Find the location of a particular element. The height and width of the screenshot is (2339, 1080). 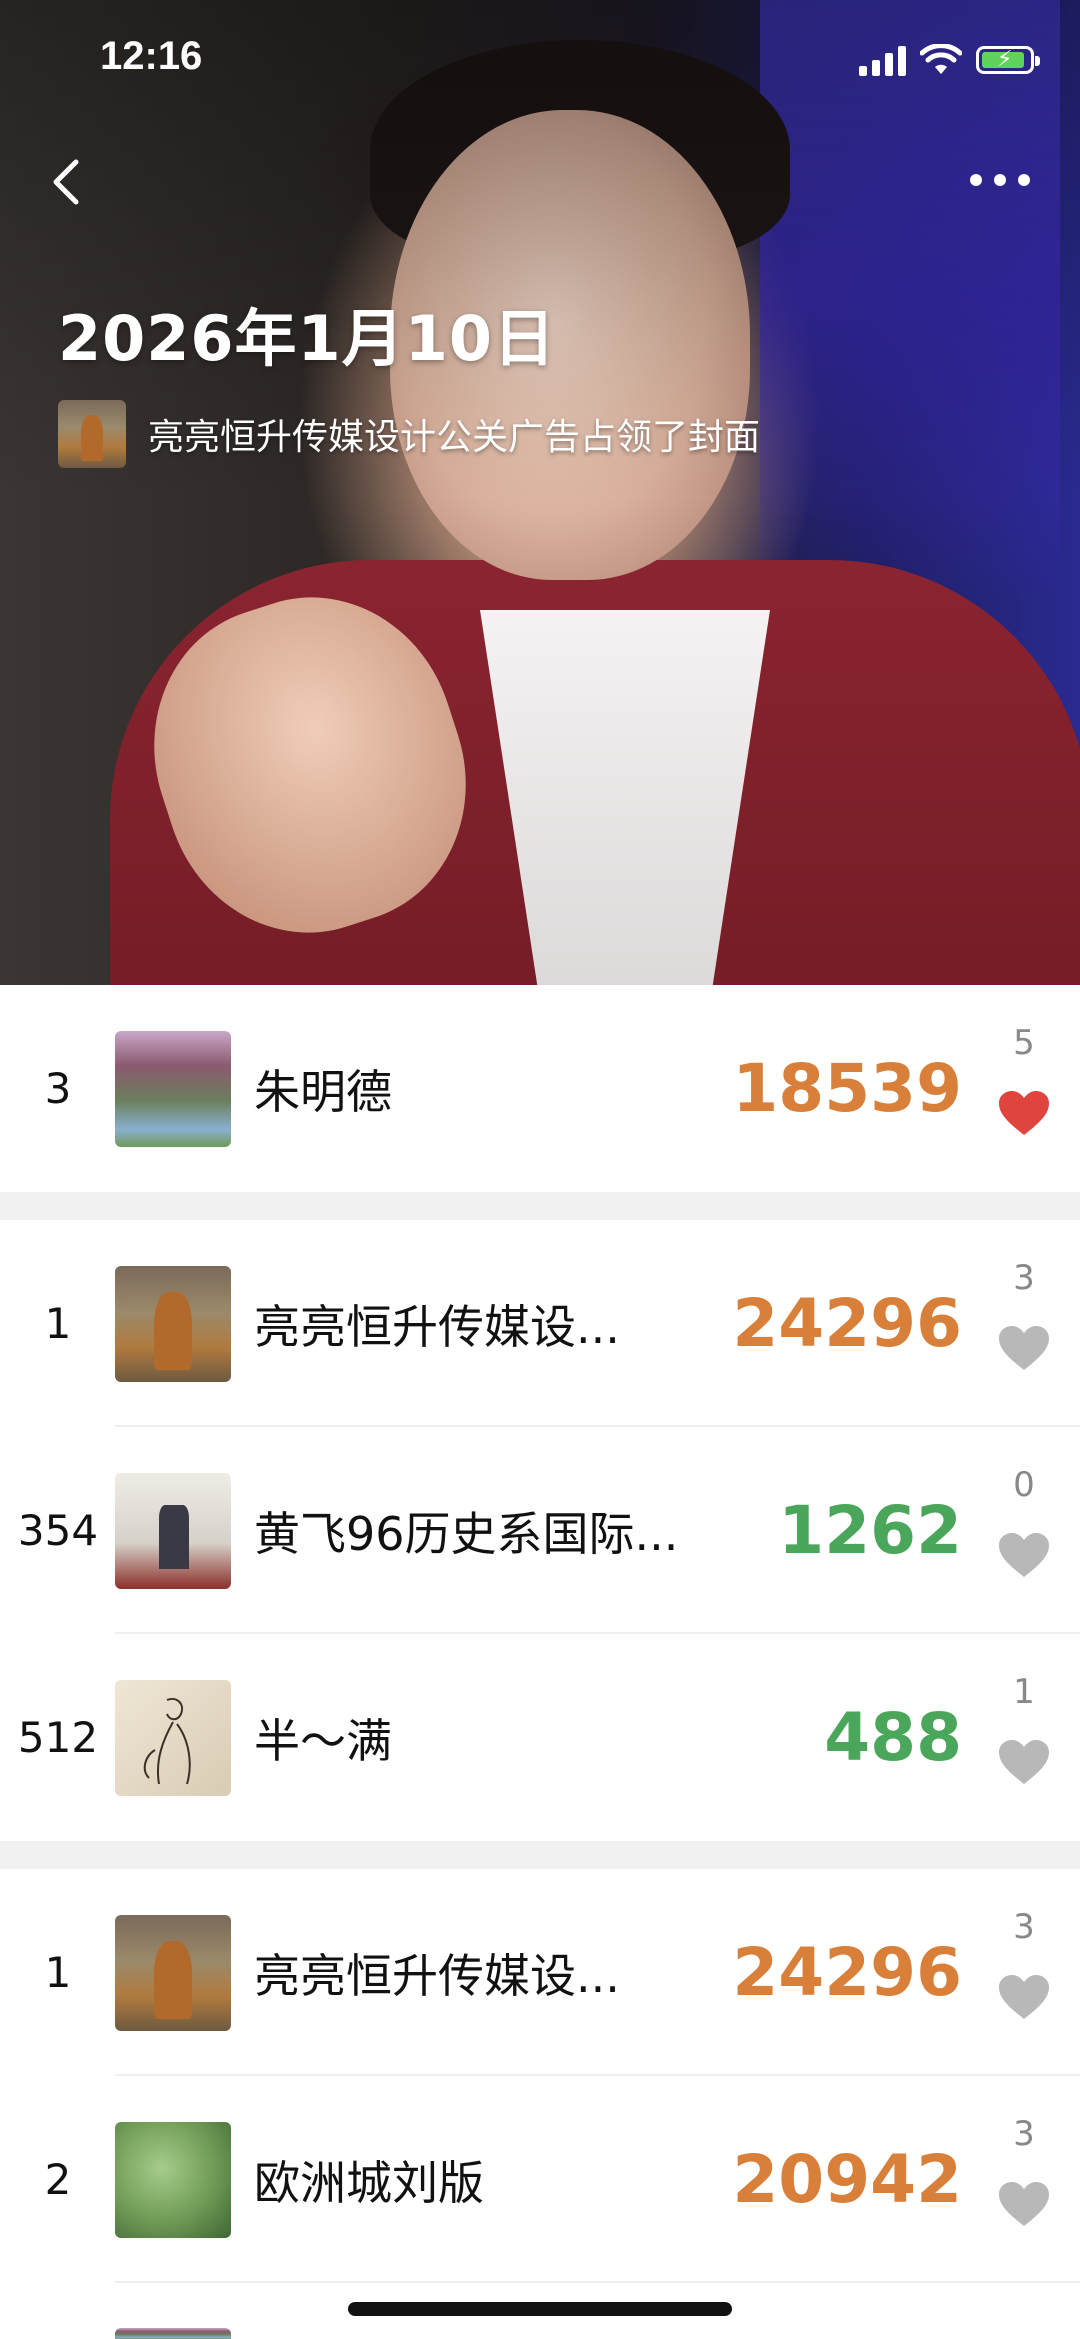

heart-filled-icon is located at coordinates (1024, 1114).